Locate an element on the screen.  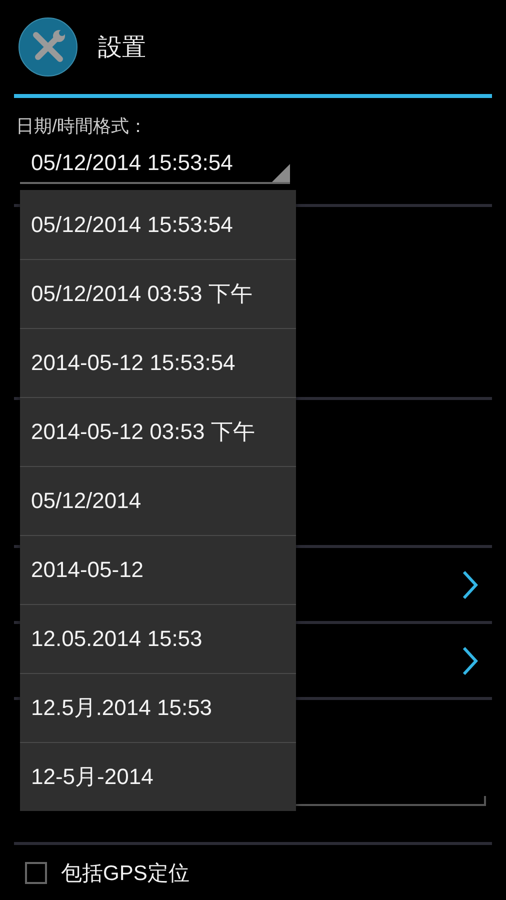
field-label: 日期/時間格式： is located at coordinates (81, 126).